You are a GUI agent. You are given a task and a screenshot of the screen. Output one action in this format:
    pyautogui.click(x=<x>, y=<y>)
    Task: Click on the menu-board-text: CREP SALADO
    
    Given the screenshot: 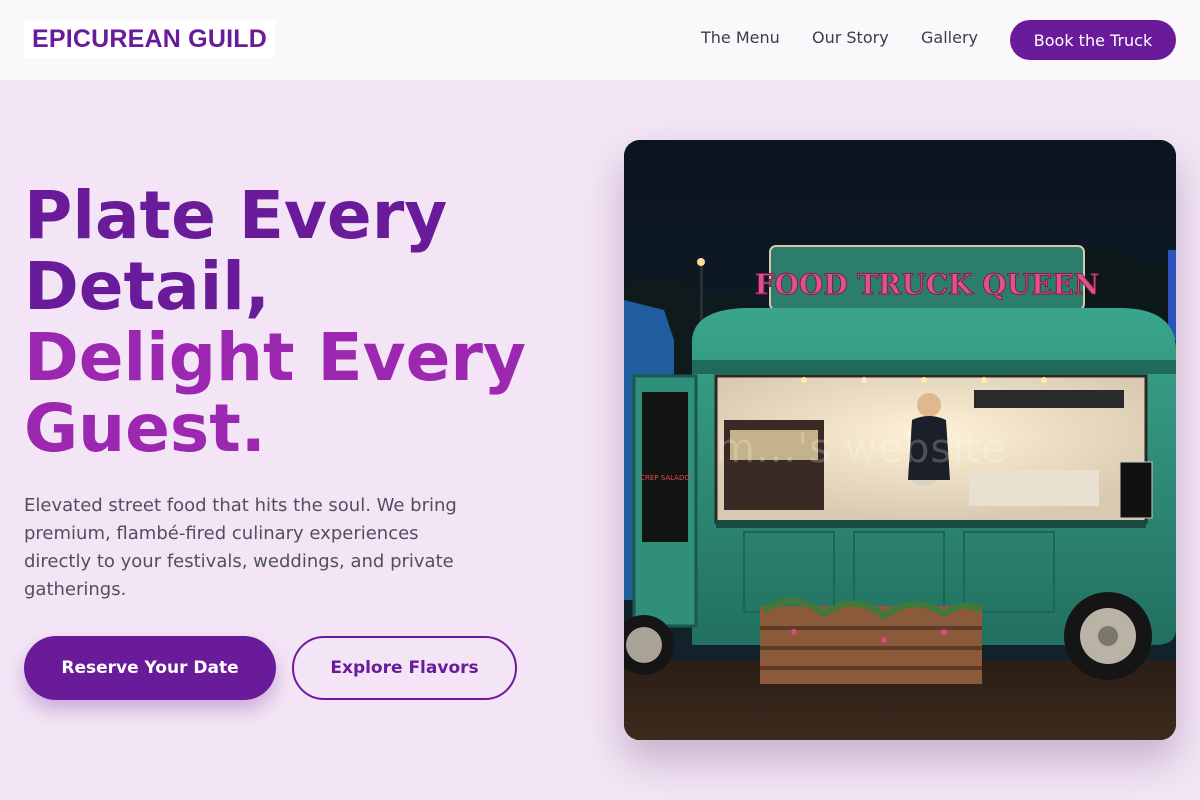 What is the action you would take?
    pyautogui.click(x=665, y=478)
    